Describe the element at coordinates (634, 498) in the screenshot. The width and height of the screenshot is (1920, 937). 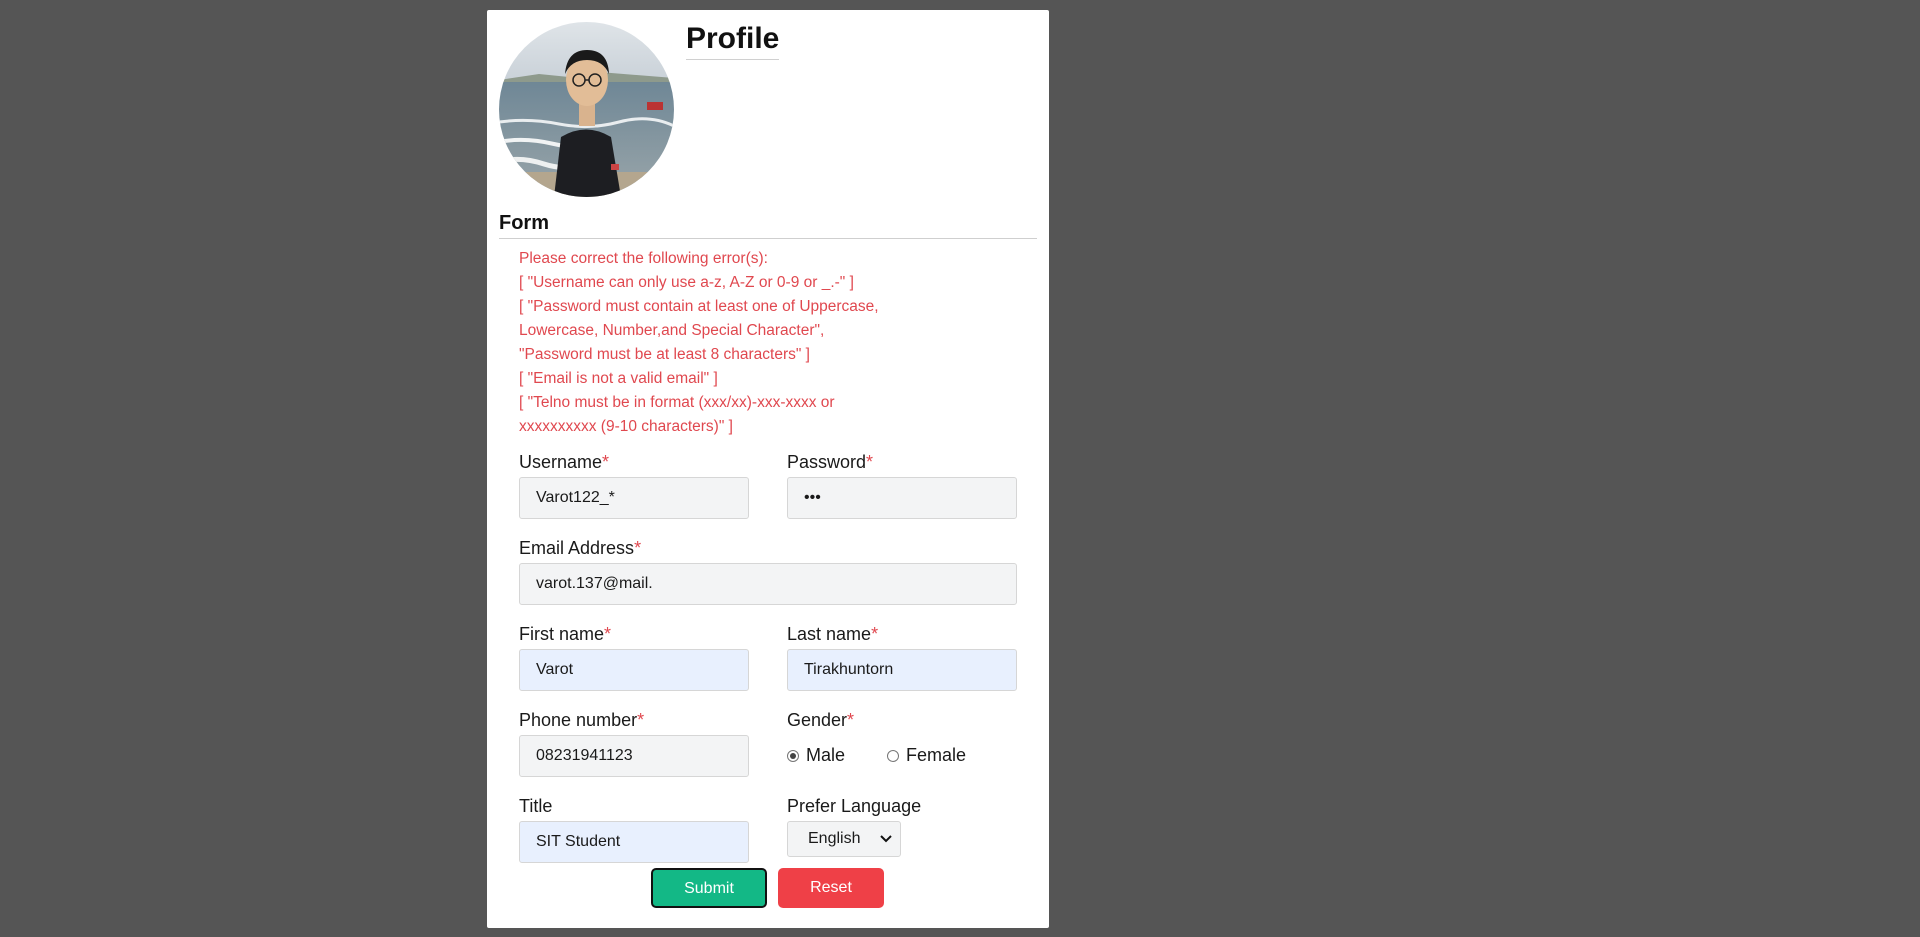
I see `username-input: Varot122_*` at that location.